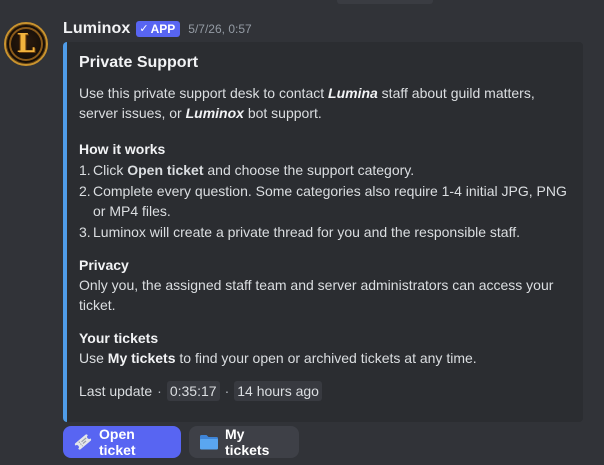  I want to click on step-1-bold: Open ticket, so click(165, 170).